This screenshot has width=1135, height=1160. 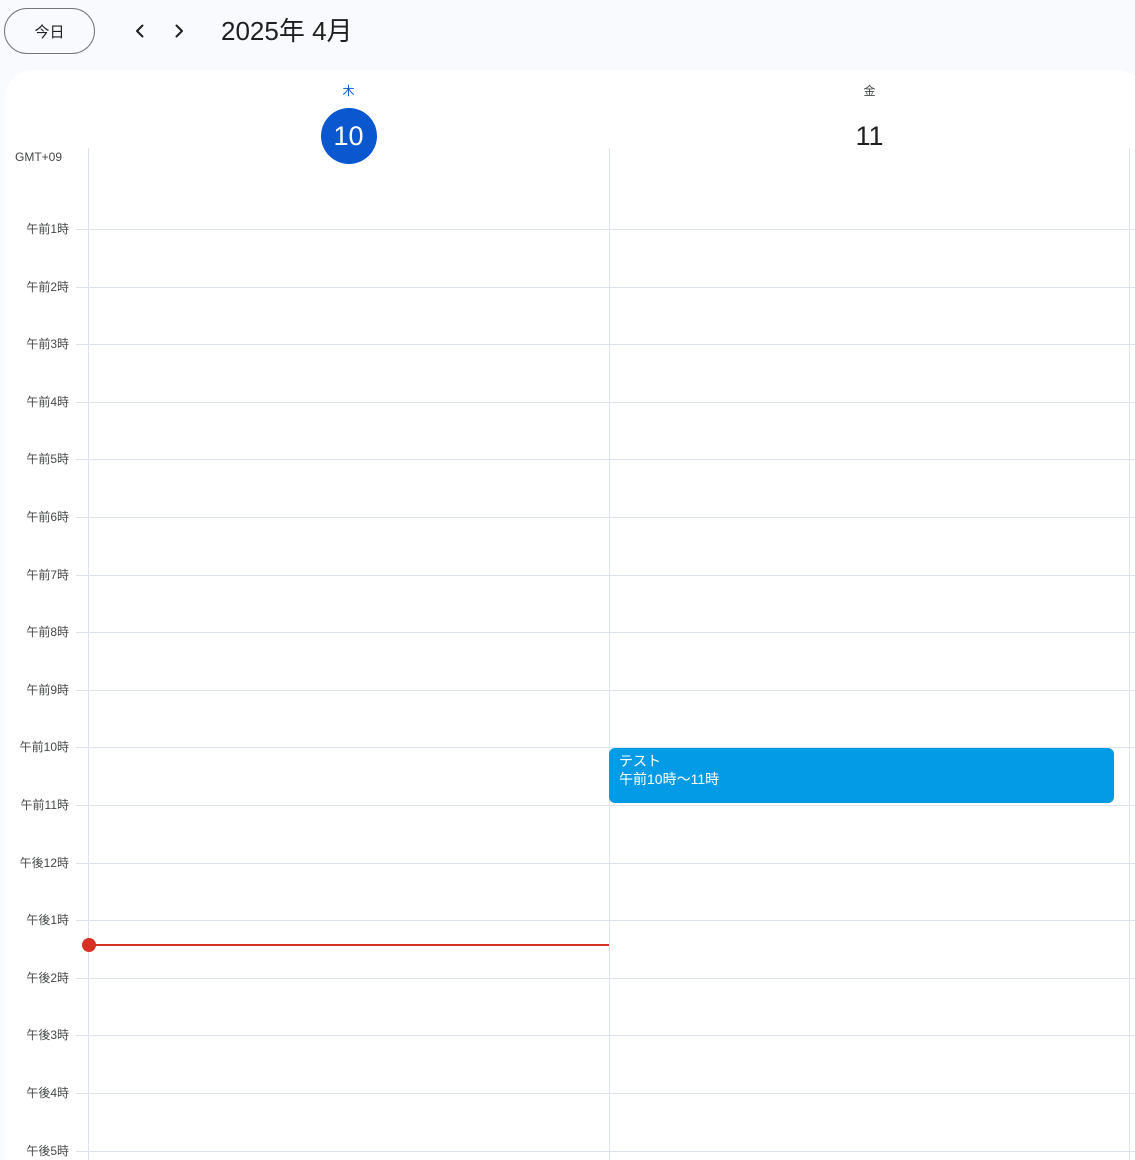 What do you see at coordinates (47, 978) in the screenshot?
I see `hour-label: 午後2時` at bounding box center [47, 978].